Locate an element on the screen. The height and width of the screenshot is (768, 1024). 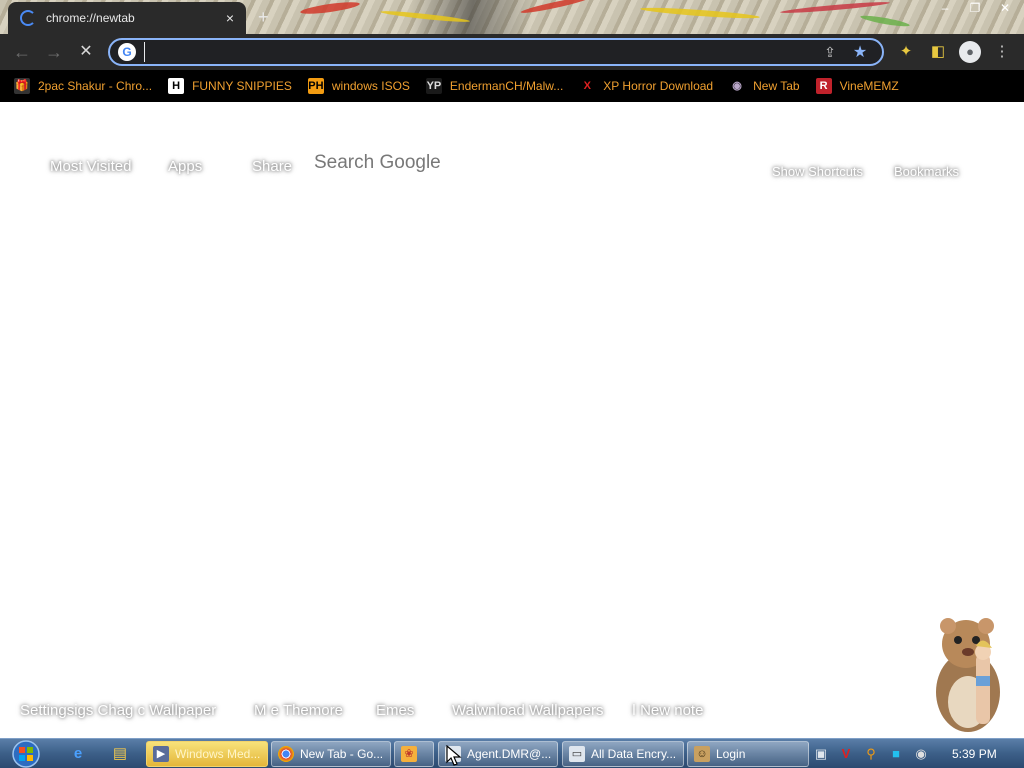
taskbar-clock: 5:39 PM is located at coordinates (974, 754).